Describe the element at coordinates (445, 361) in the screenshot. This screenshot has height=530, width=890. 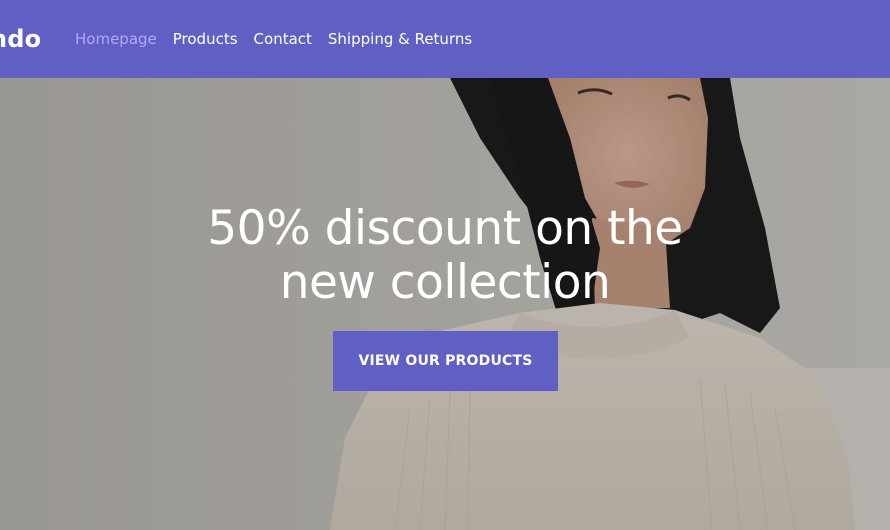
I see `view-products-button: VIEW OUR PRODUCTS` at that location.